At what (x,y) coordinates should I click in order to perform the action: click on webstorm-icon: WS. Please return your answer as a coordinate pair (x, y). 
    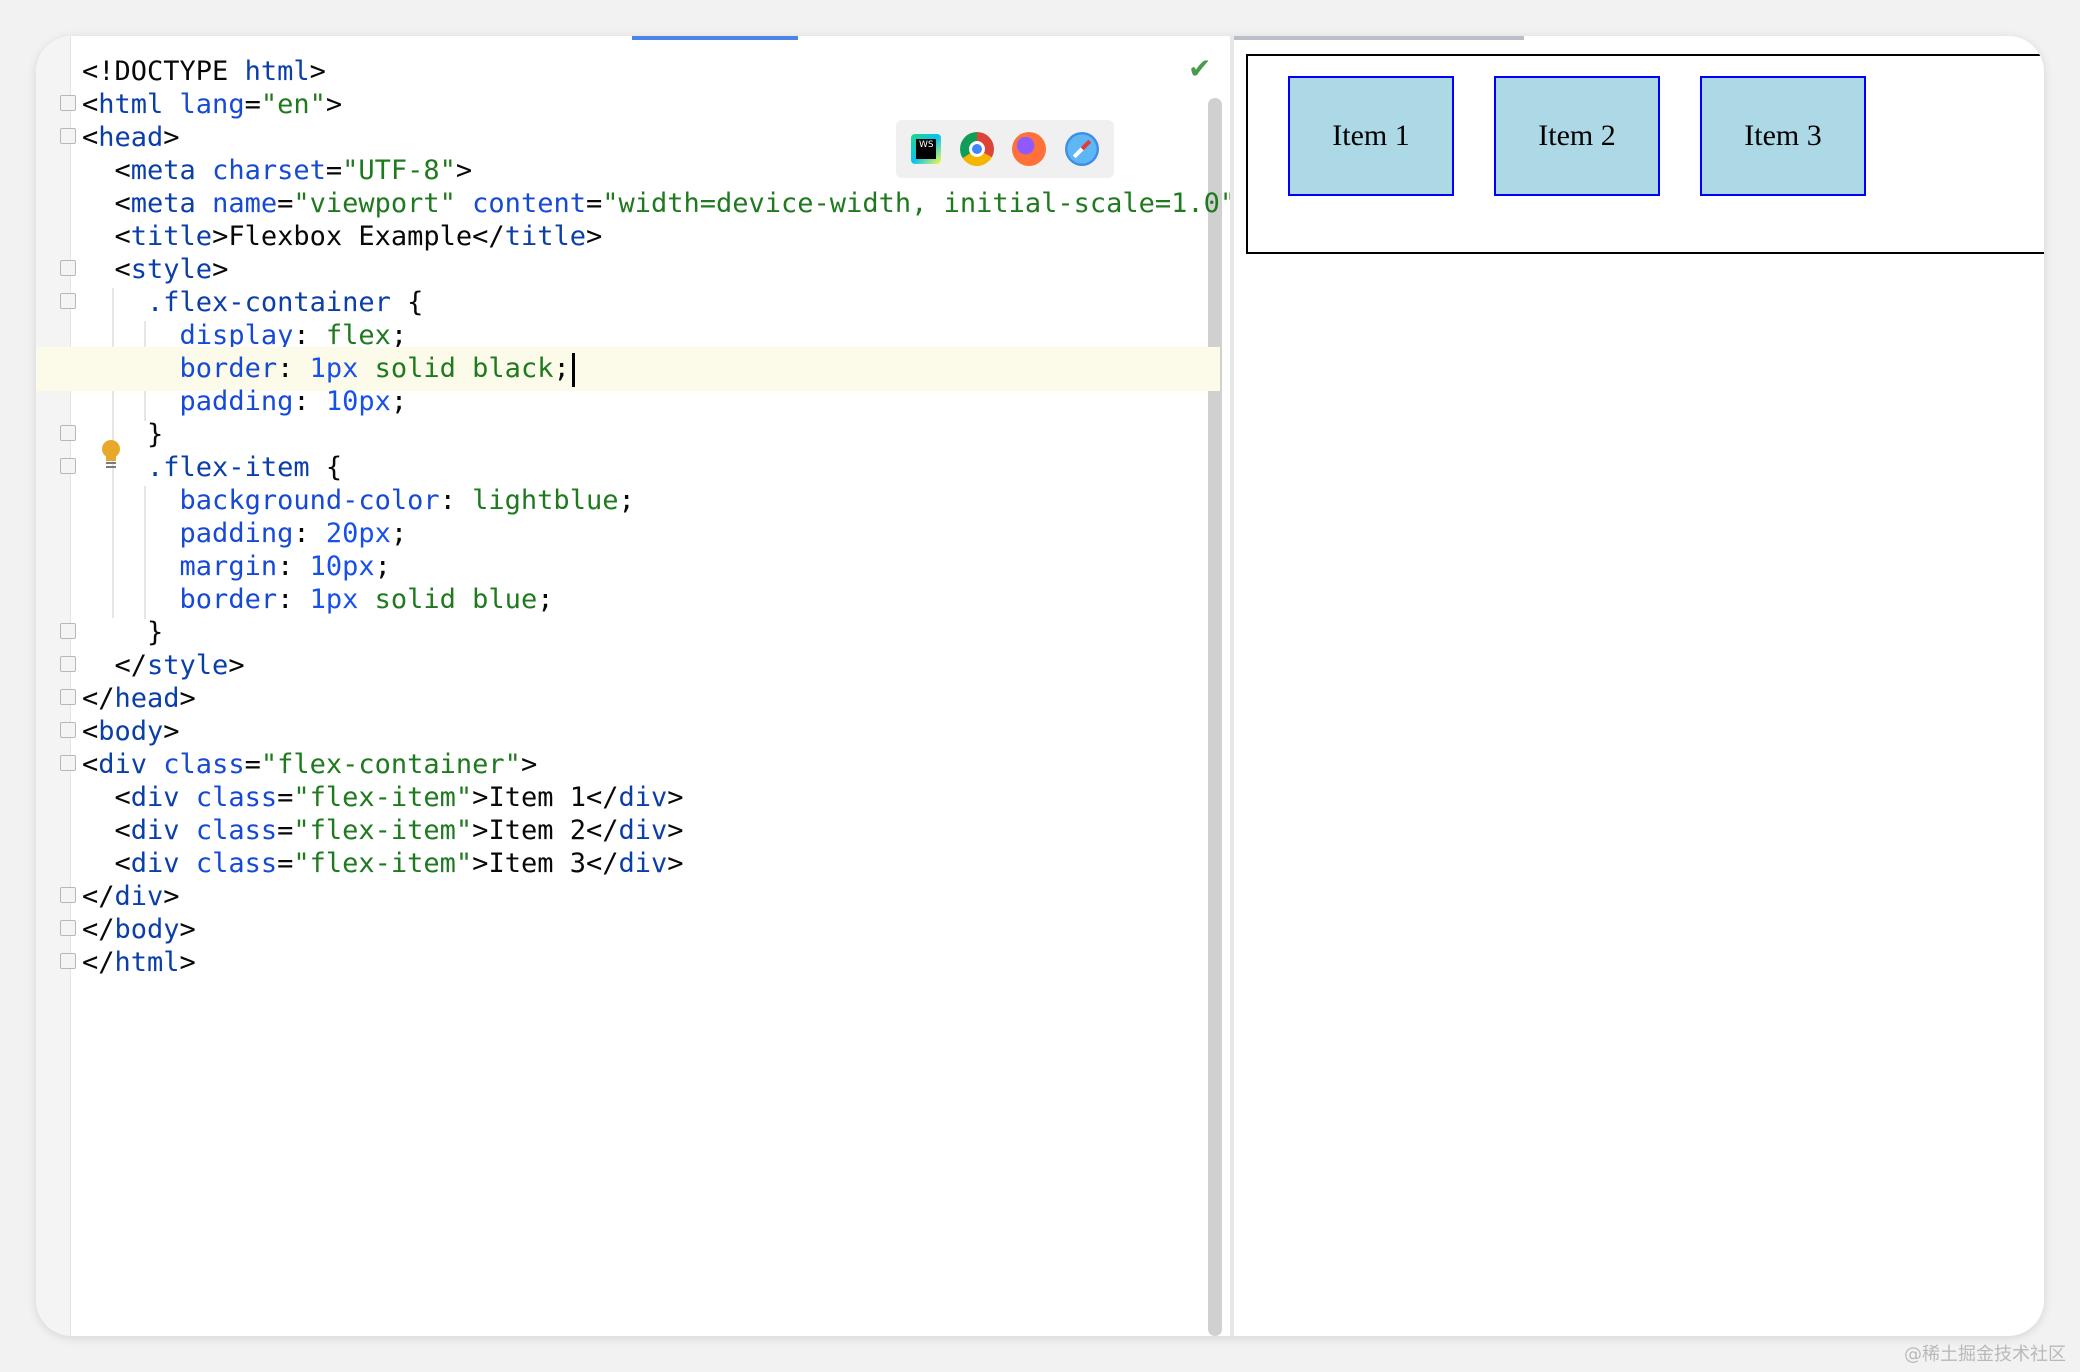
    Looking at the image, I should click on (926, 149).